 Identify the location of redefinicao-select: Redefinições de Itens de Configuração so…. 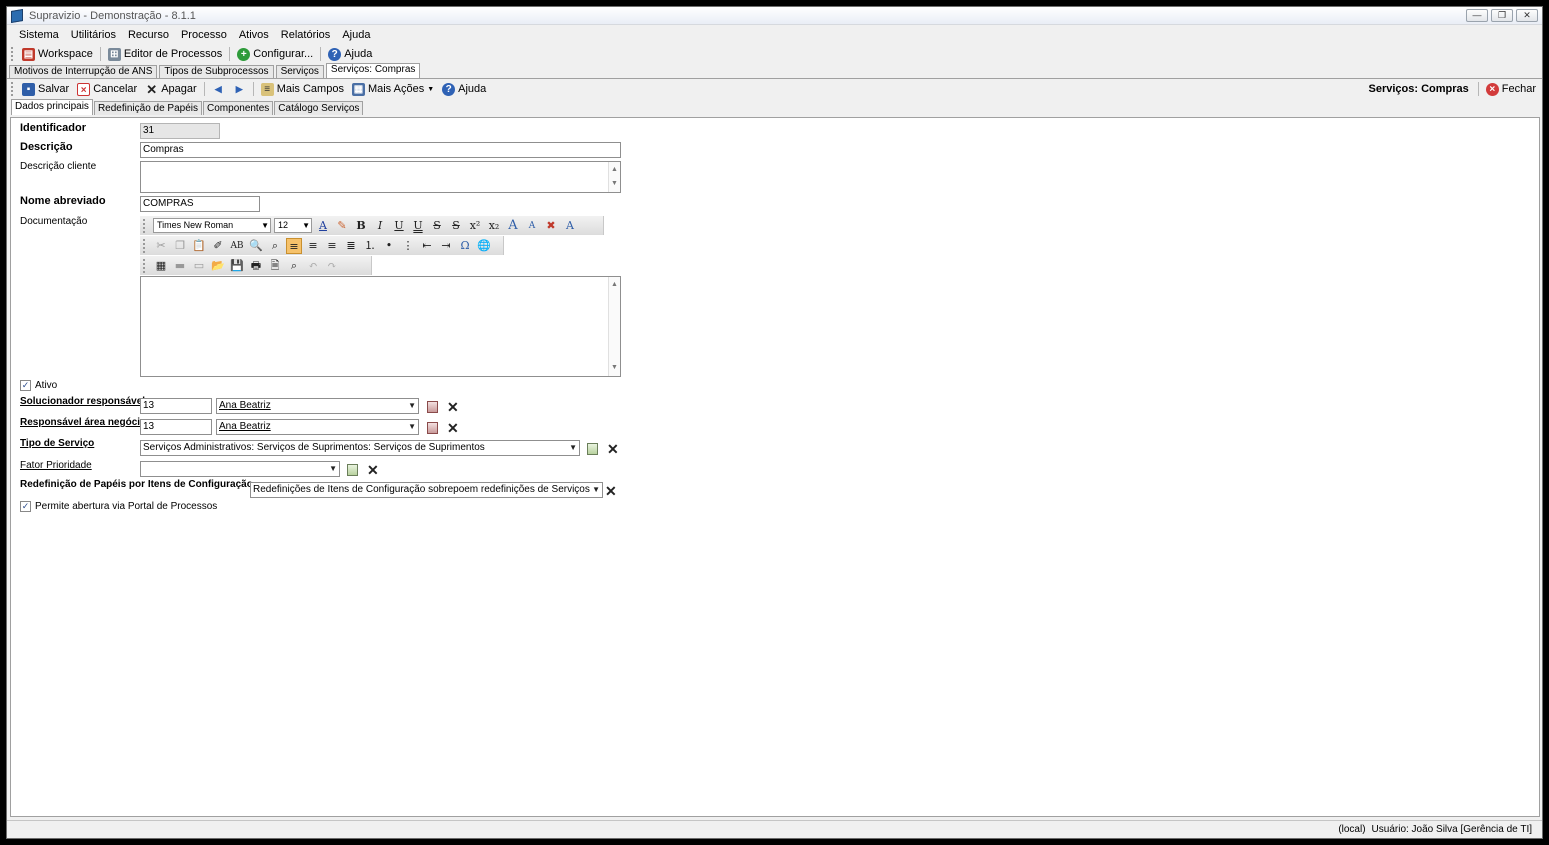
(426, 490).